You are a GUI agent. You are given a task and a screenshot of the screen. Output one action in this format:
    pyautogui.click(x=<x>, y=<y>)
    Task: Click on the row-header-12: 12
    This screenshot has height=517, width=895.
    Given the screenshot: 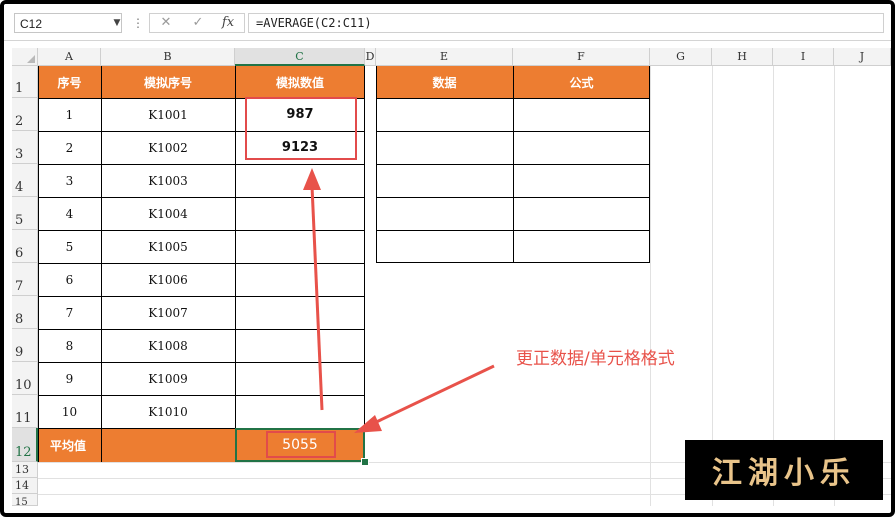 What is the action you would take?
    pyautogui.click(x=25, y=445)
    